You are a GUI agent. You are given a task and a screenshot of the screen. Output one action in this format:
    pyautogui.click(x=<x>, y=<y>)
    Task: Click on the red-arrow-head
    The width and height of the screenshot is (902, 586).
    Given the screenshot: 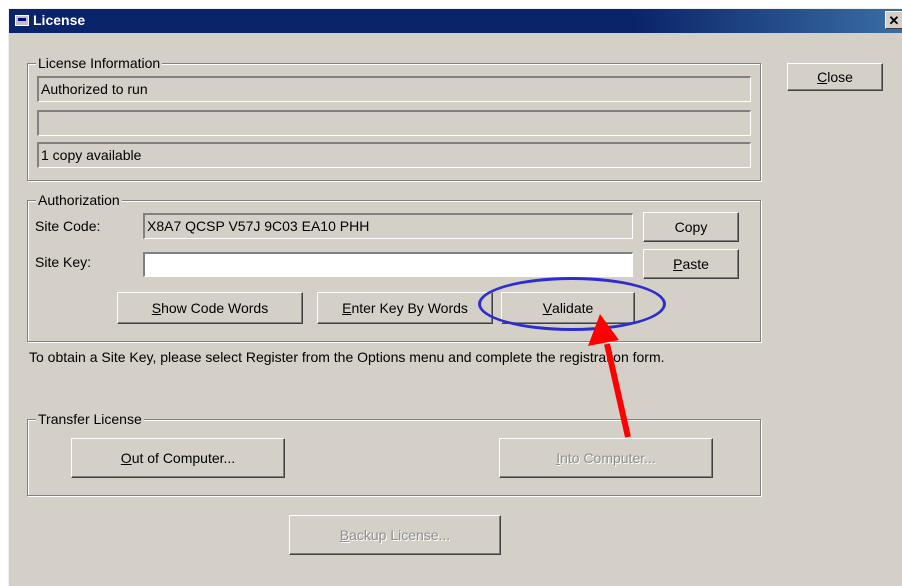 What is the action you would take?
    pyautogui.click(x=603, y=330)
    